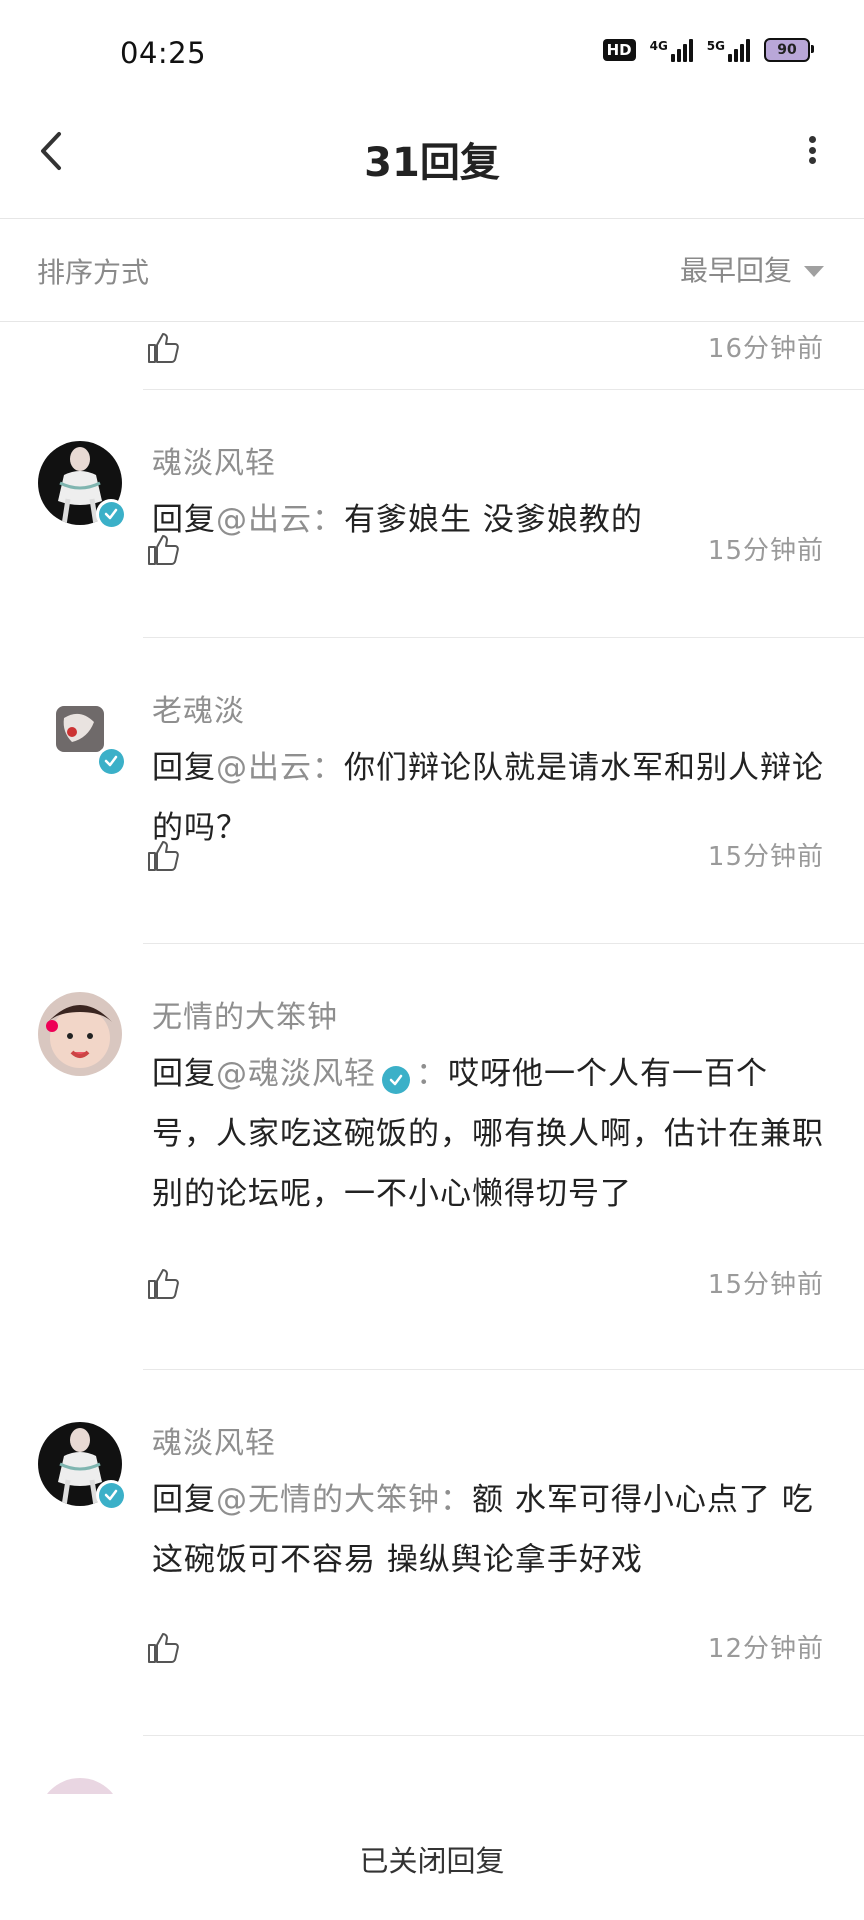 The image size is (864, 1920). Describe the element at coordinates (789, 50) in the screenshot. I see `battery-icon: 90` at that location.